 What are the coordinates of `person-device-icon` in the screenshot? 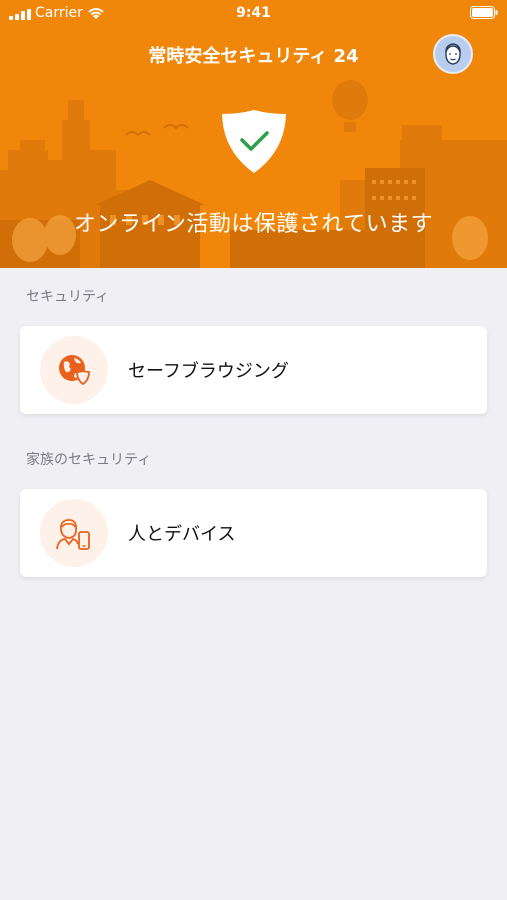 It's located at (73, 534).